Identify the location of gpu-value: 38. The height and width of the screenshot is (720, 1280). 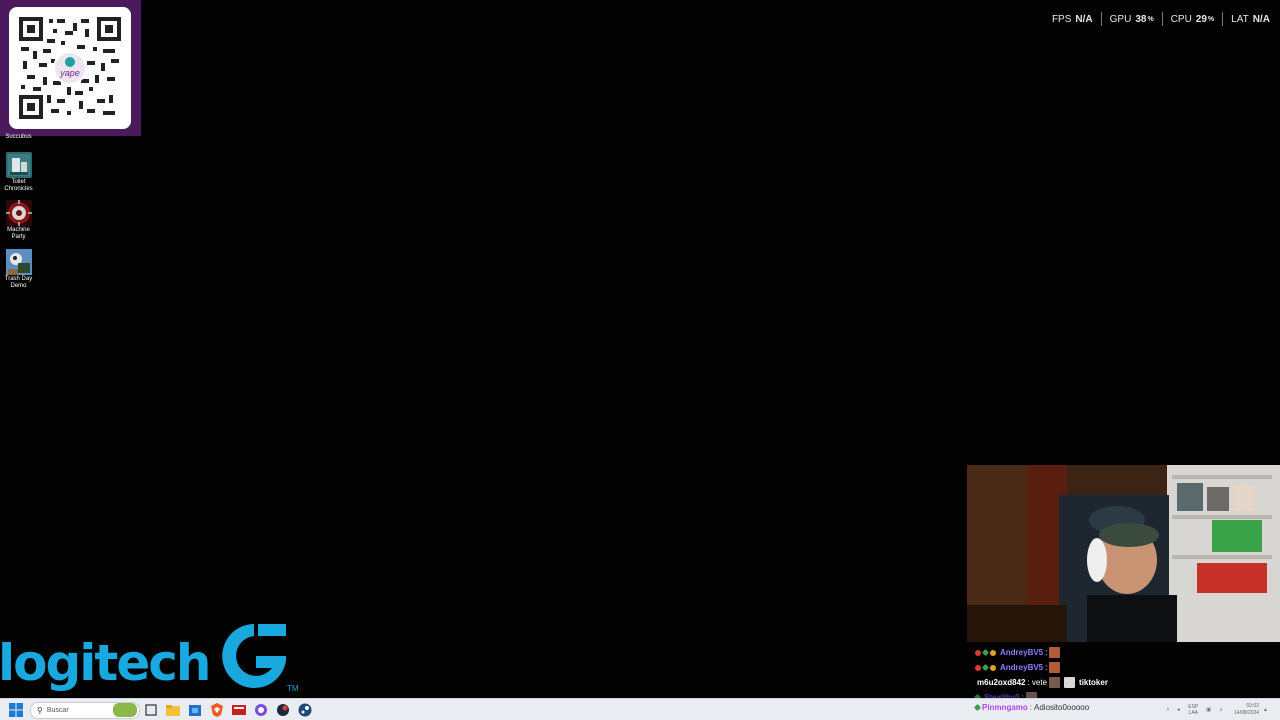
(1141, 19).